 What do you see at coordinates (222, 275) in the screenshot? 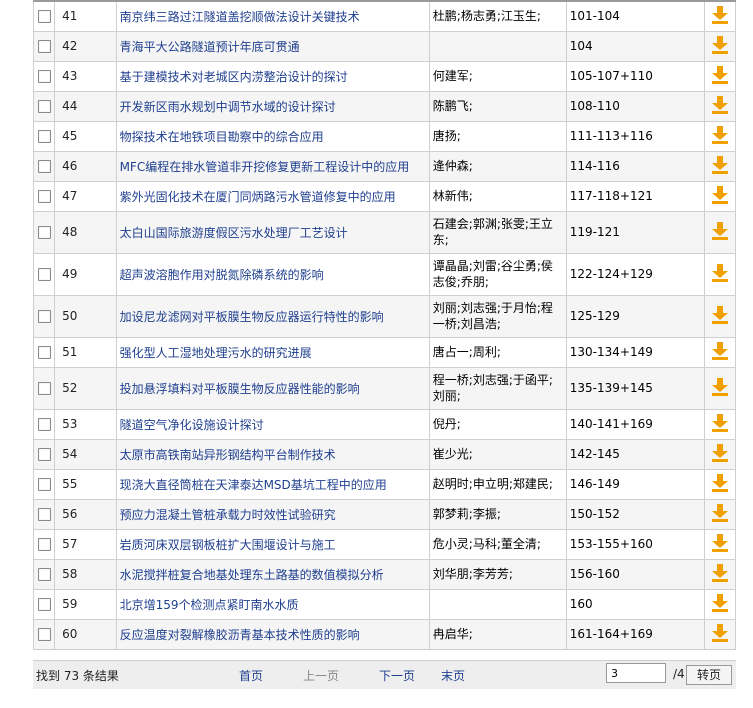
I see `article-title-link: 超声波溶胞作用对脱氮除磷系统的影响` at bounding box center [222, 275].